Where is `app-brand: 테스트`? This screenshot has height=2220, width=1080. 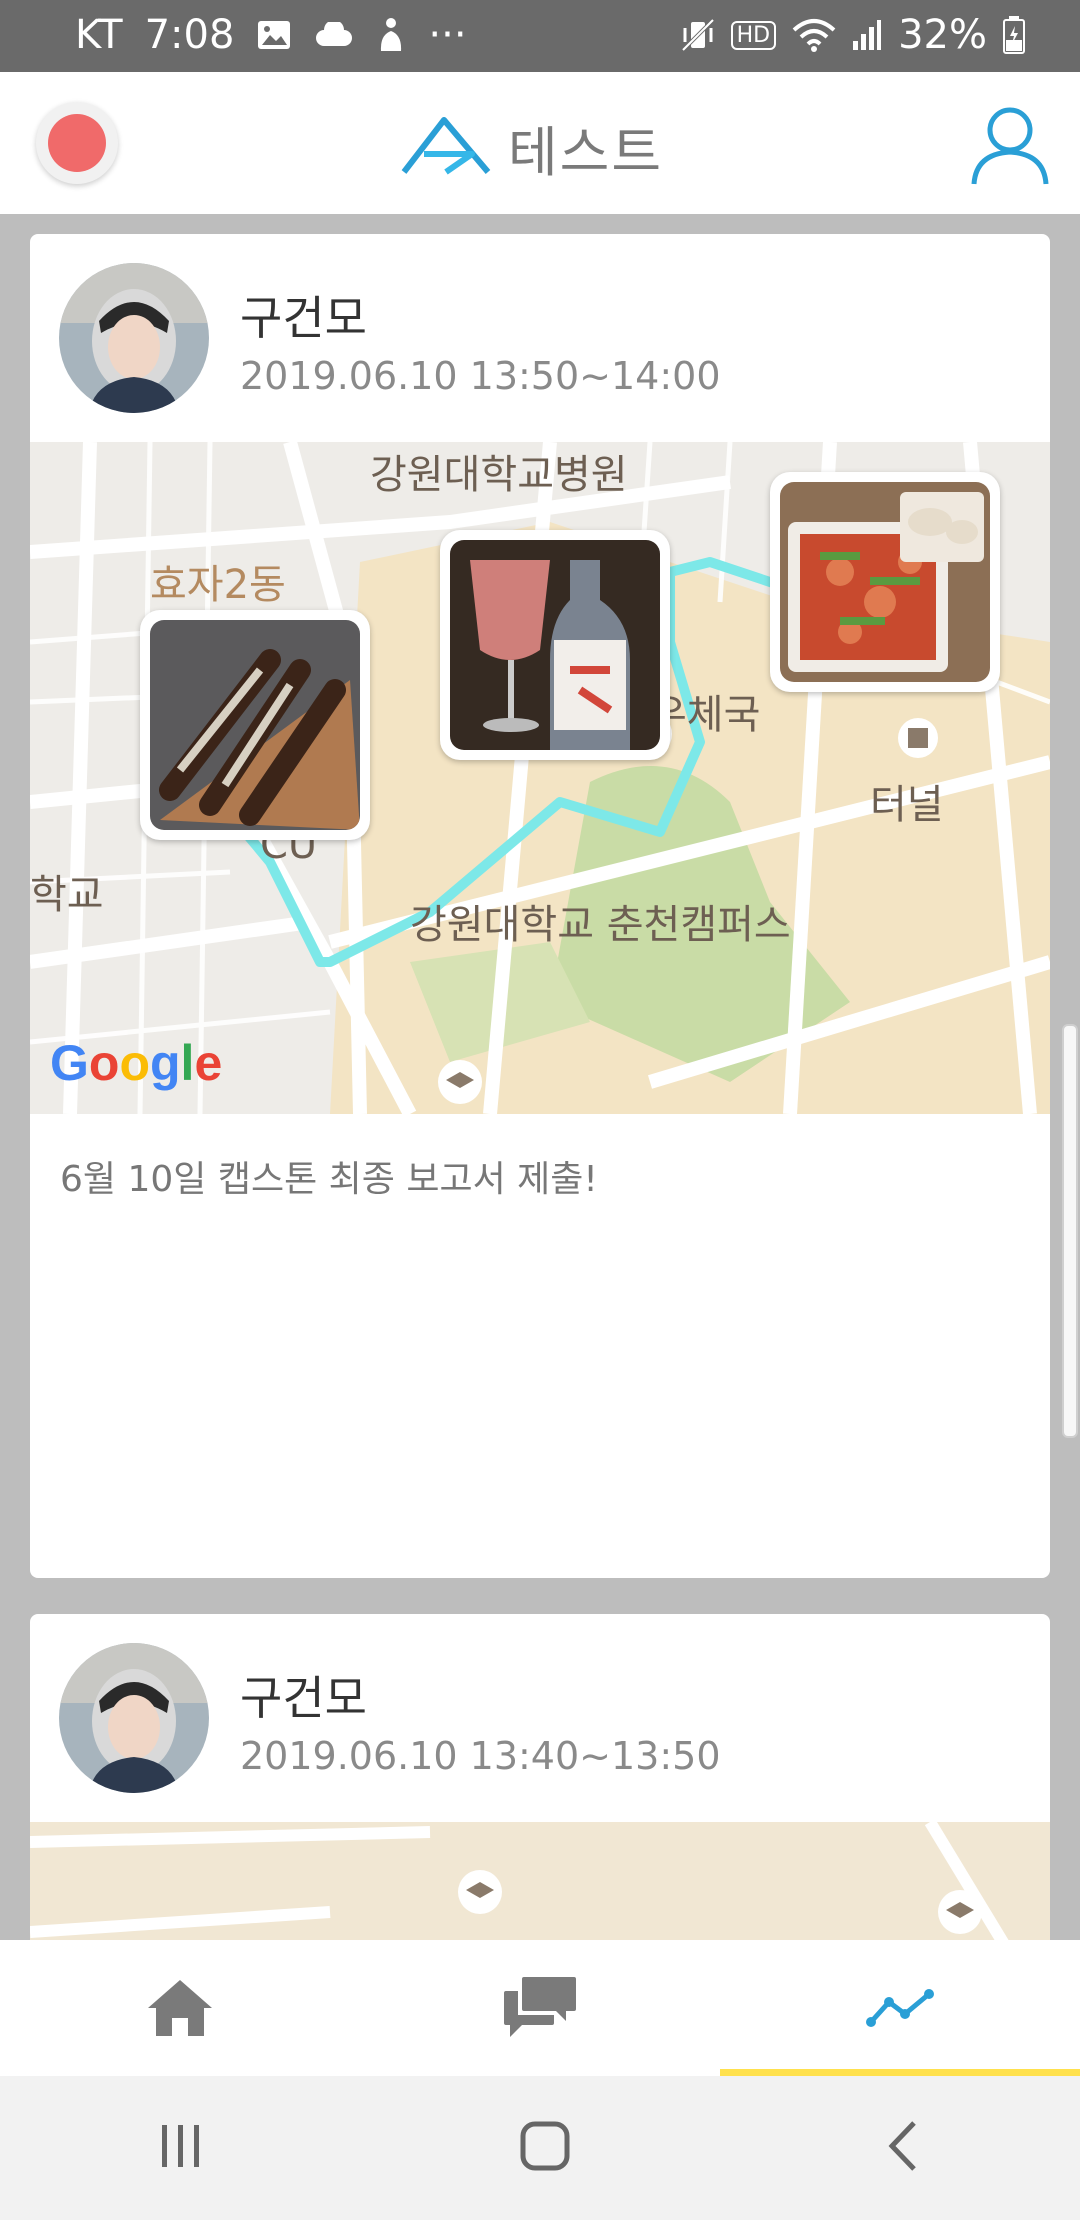
app-brand: 테스트 is located at coordinates (531, 147).